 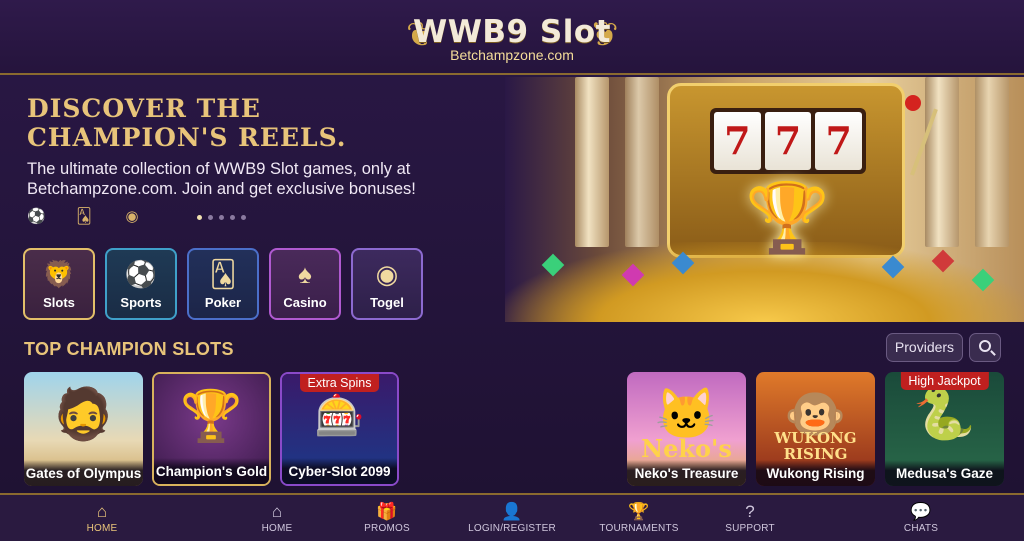 What do you see at coordinates (99, 217) in the screenshot?
I see `hero-mini-icons: ⚽ 🂡 ◉` at bounding box center [99, 217].